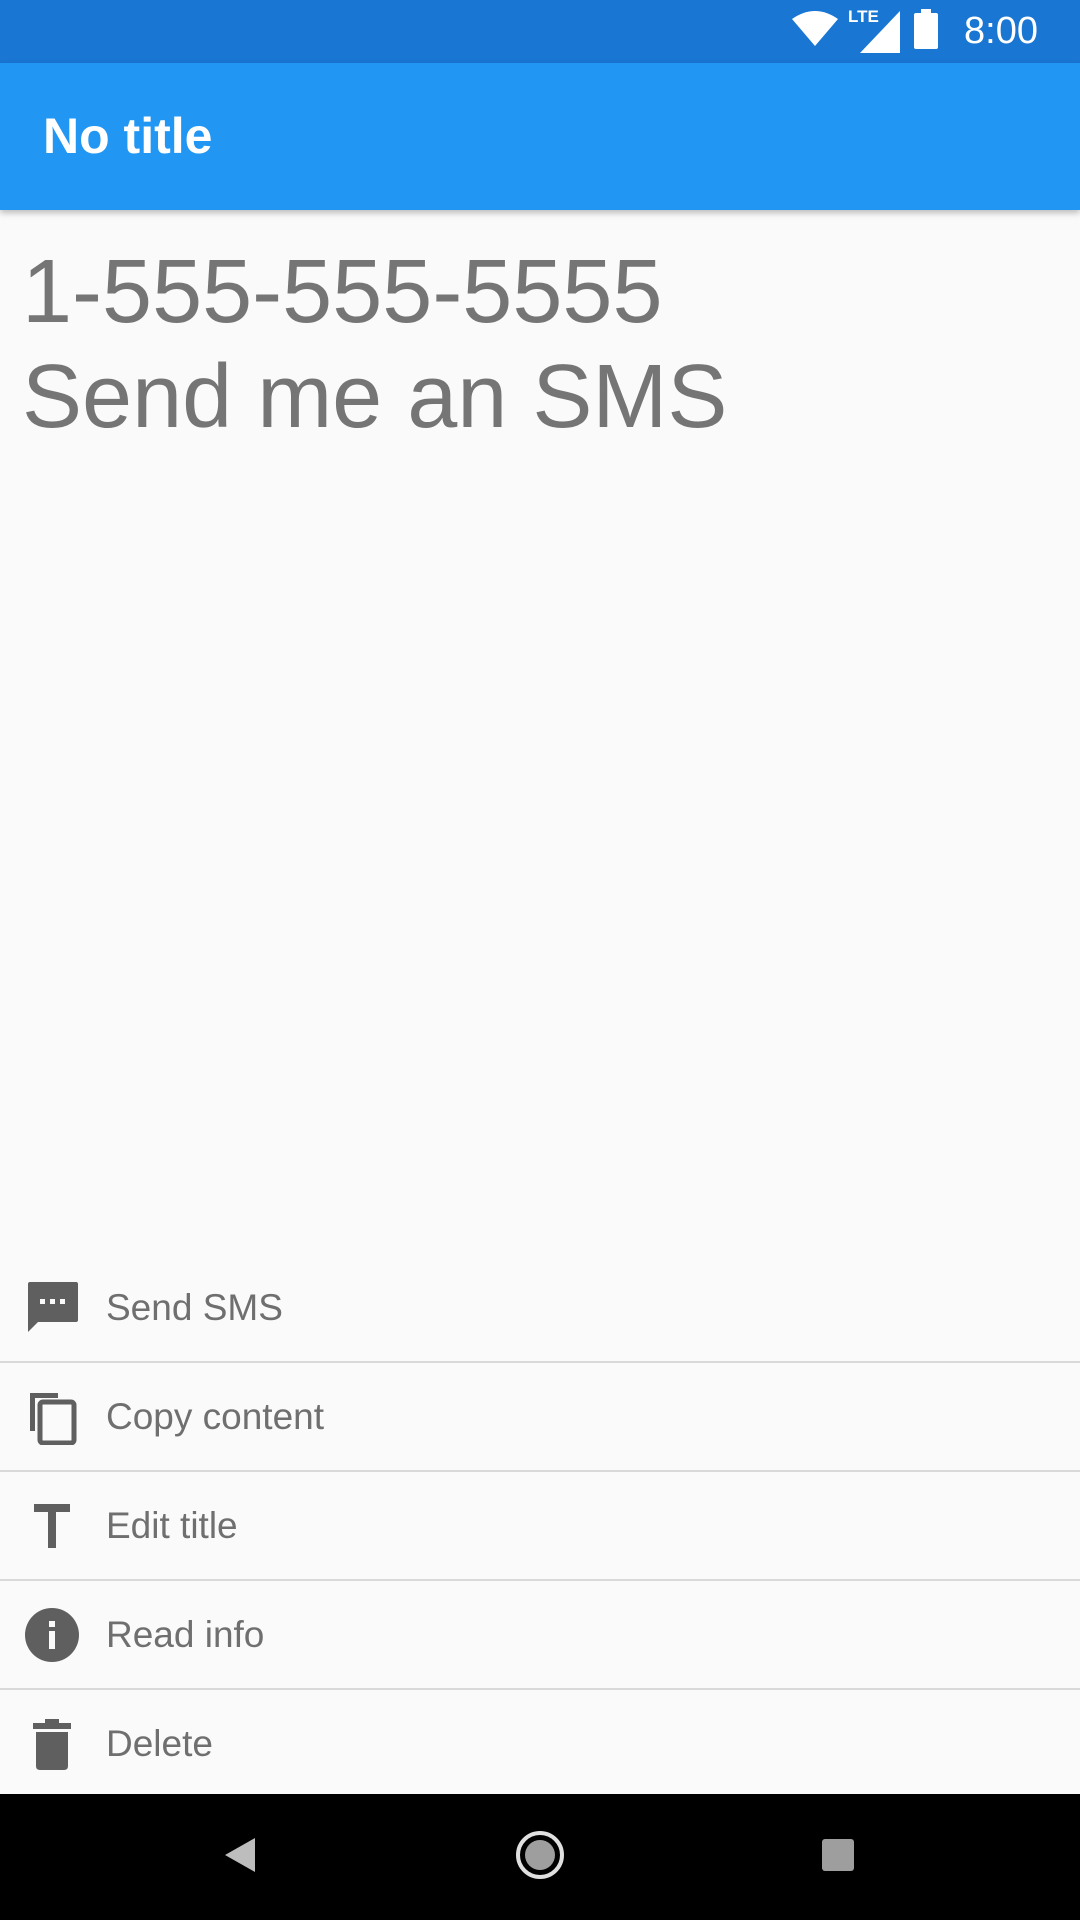 This screenshot has width=1080, height=1920. Describe the element at coordinates (540, 345) in the screenshot. I see `sms-content: 1-555-555-5555 Send me an SMS` at that location.